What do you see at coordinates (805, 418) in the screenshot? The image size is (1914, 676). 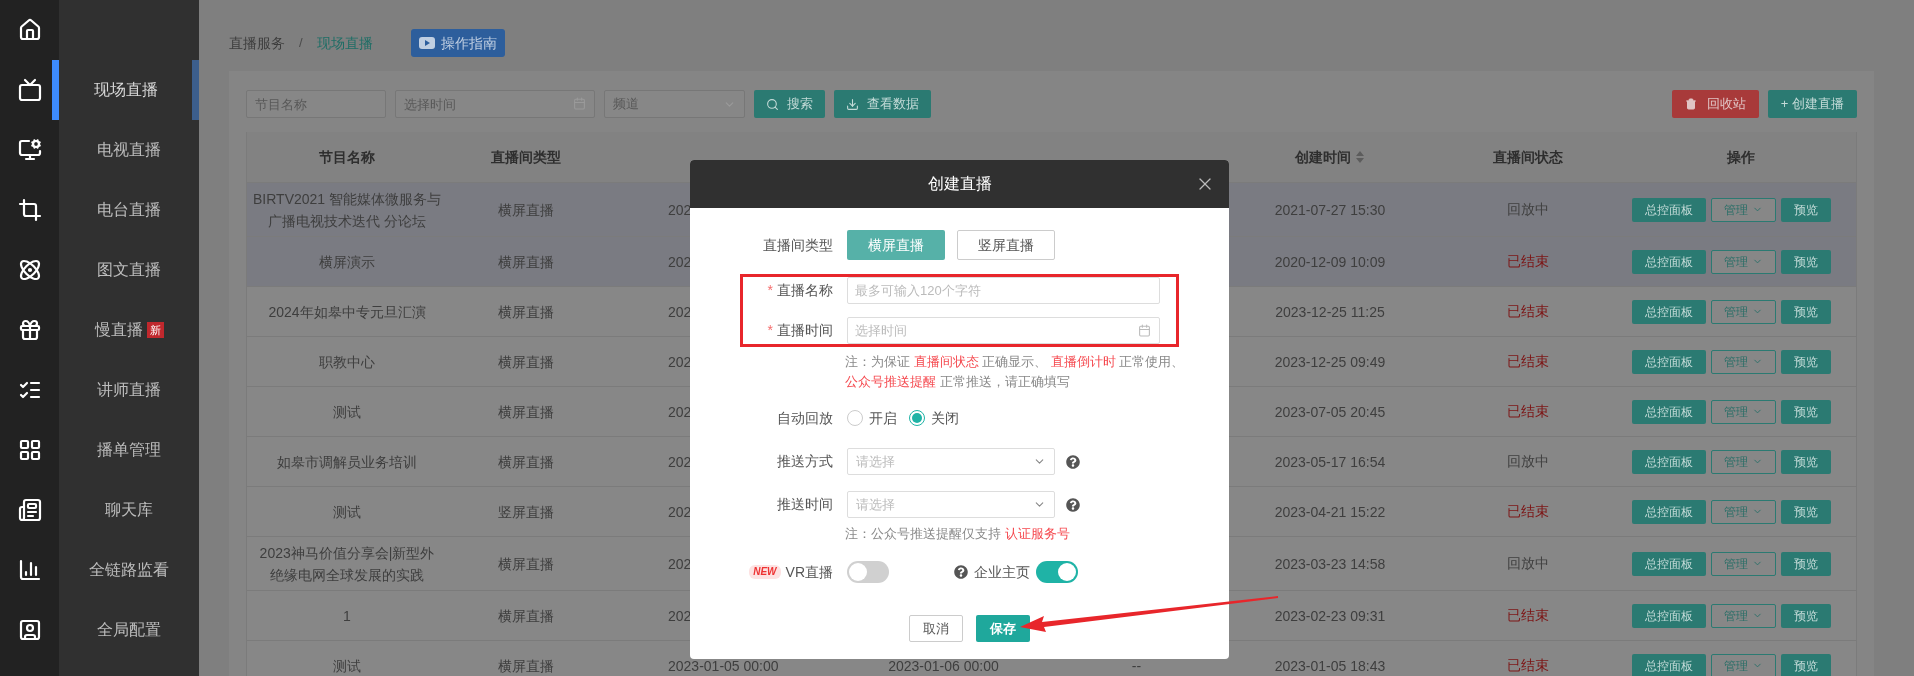 I see `form-label: 自动回放` at bounding box center [805, 418].